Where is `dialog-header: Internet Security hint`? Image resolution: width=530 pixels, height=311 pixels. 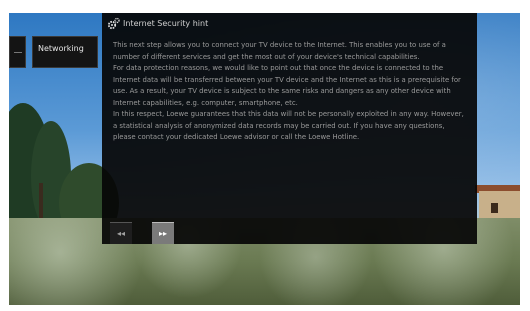
dialog-header: Internet Security hint is located at coordinates (289, 24).